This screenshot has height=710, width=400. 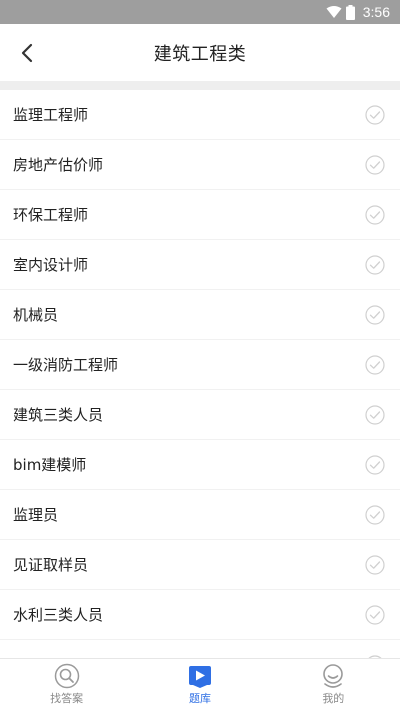 What do you see at coordinates (51, 265) in the screenshot?
I see `list-item-label: 室内设计师` at bounding box center [51, 265].